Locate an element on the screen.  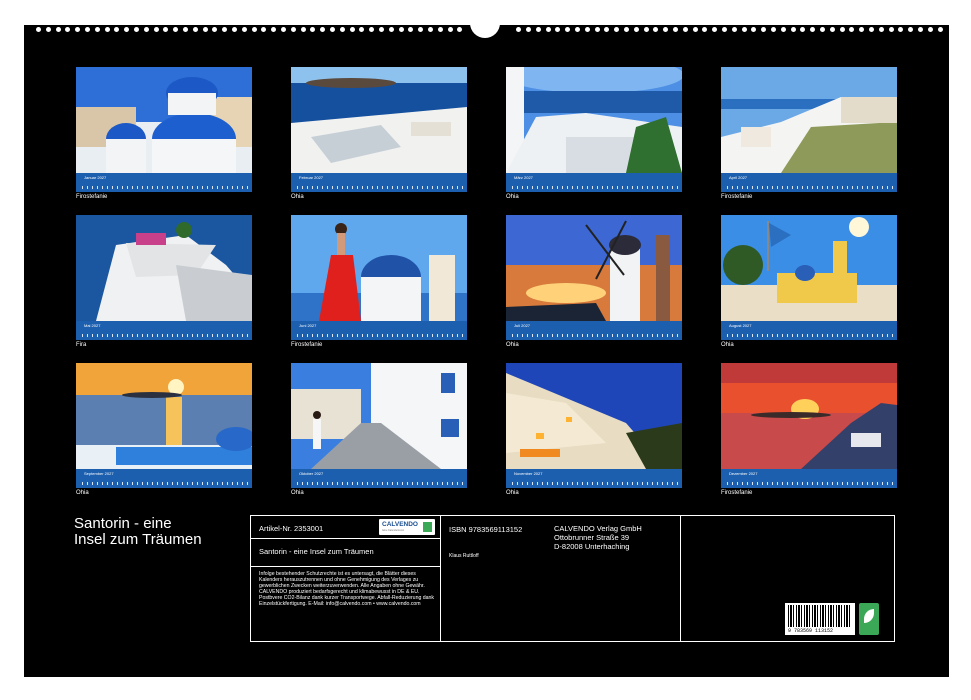
month-label: Oktober 2027 is located at coordinates (311, 473).